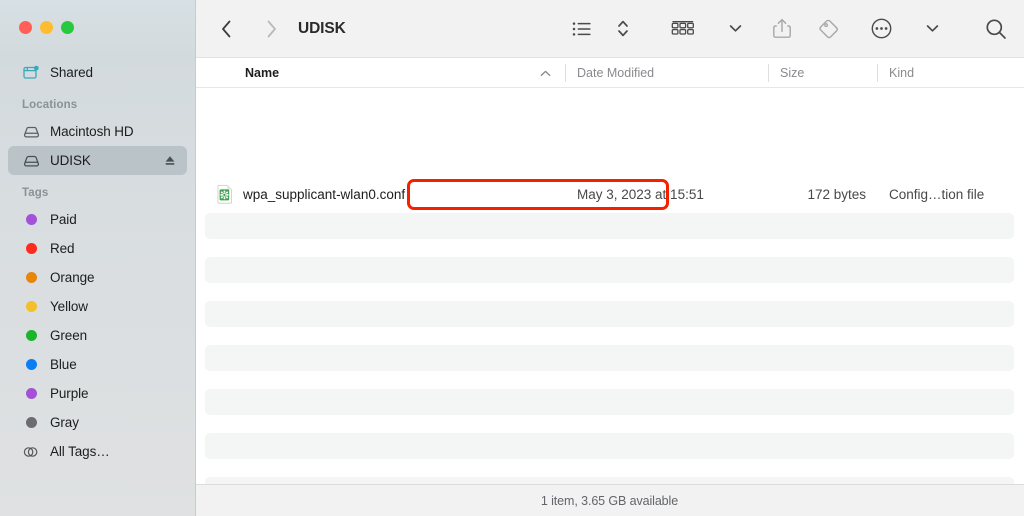 The image size is (1024, 516). I want to click on status-bar-text: 1 item, 3.65 GB available, so click(609, 500).